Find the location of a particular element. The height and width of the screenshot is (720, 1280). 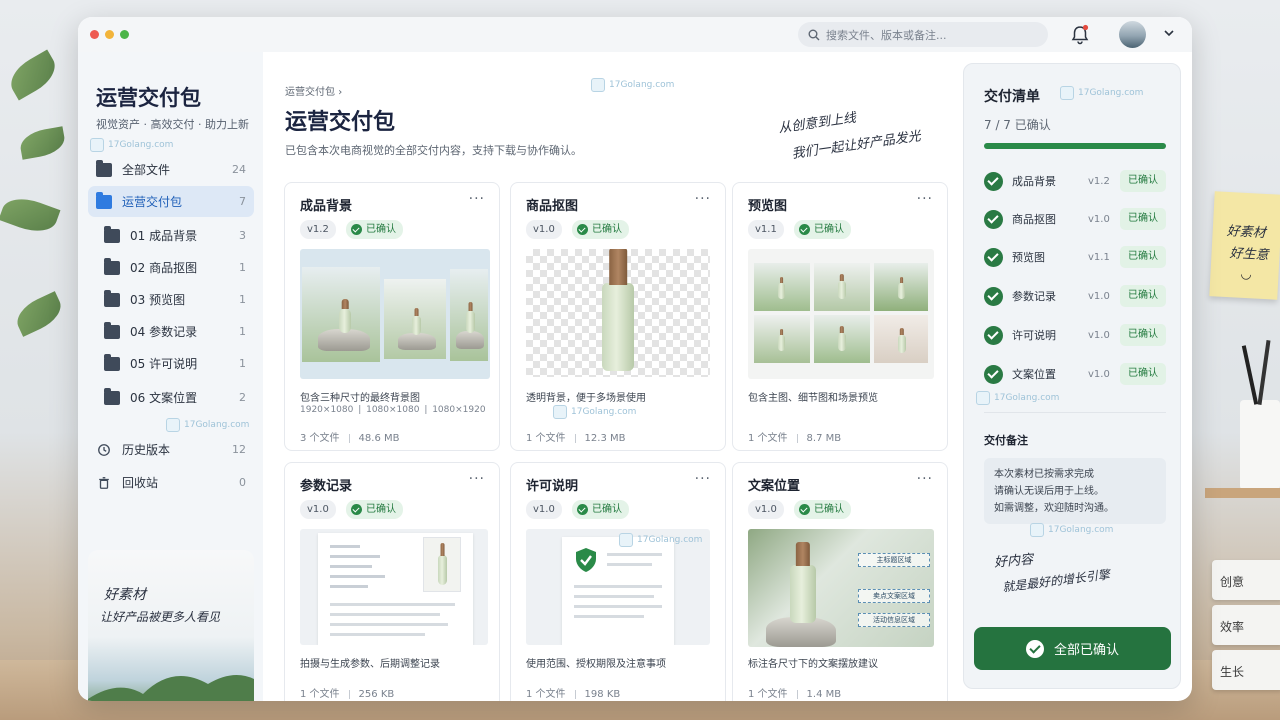

sidebar-item-count: 1 is located at coordinates (242, 299).